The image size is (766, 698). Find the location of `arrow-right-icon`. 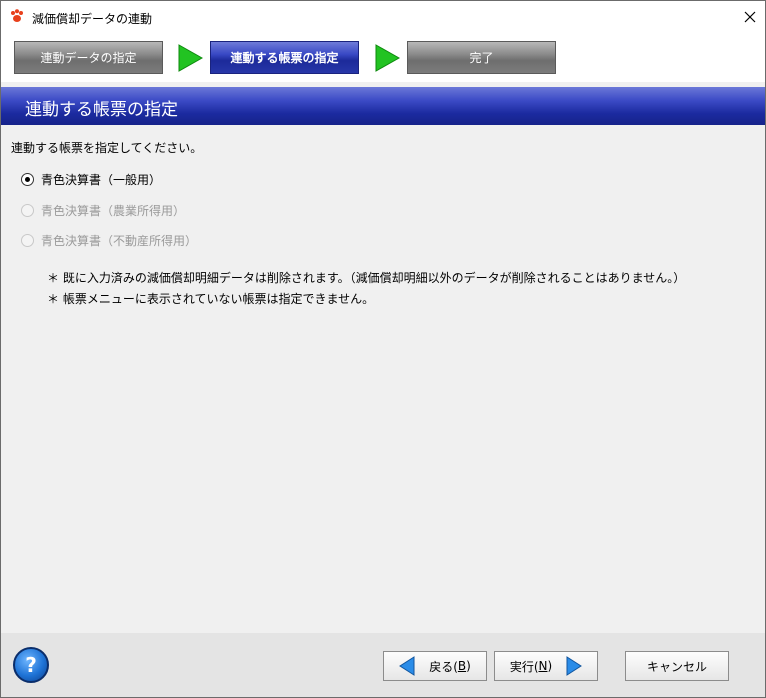

arrow-right-icon is located at coordinates (574, 666).